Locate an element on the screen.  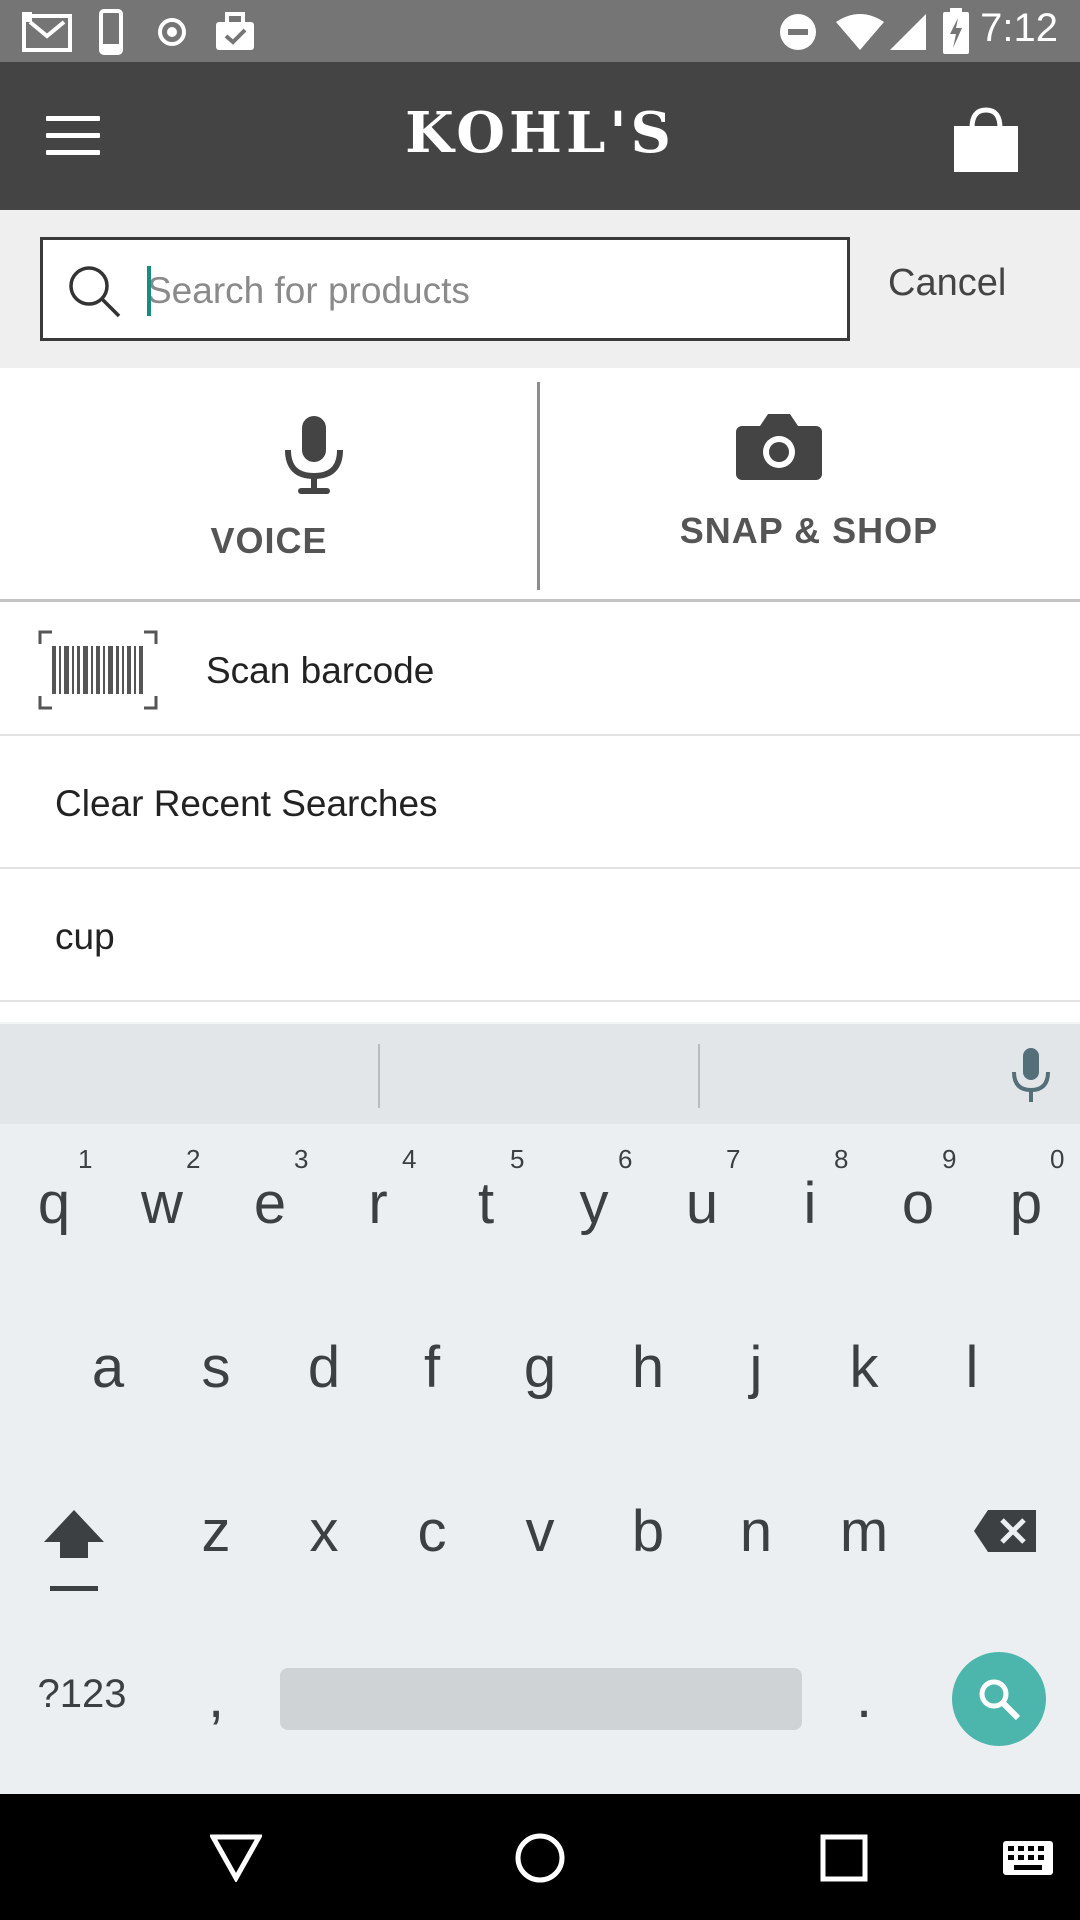
comma-key: , is located at coordinates (216, 1697).